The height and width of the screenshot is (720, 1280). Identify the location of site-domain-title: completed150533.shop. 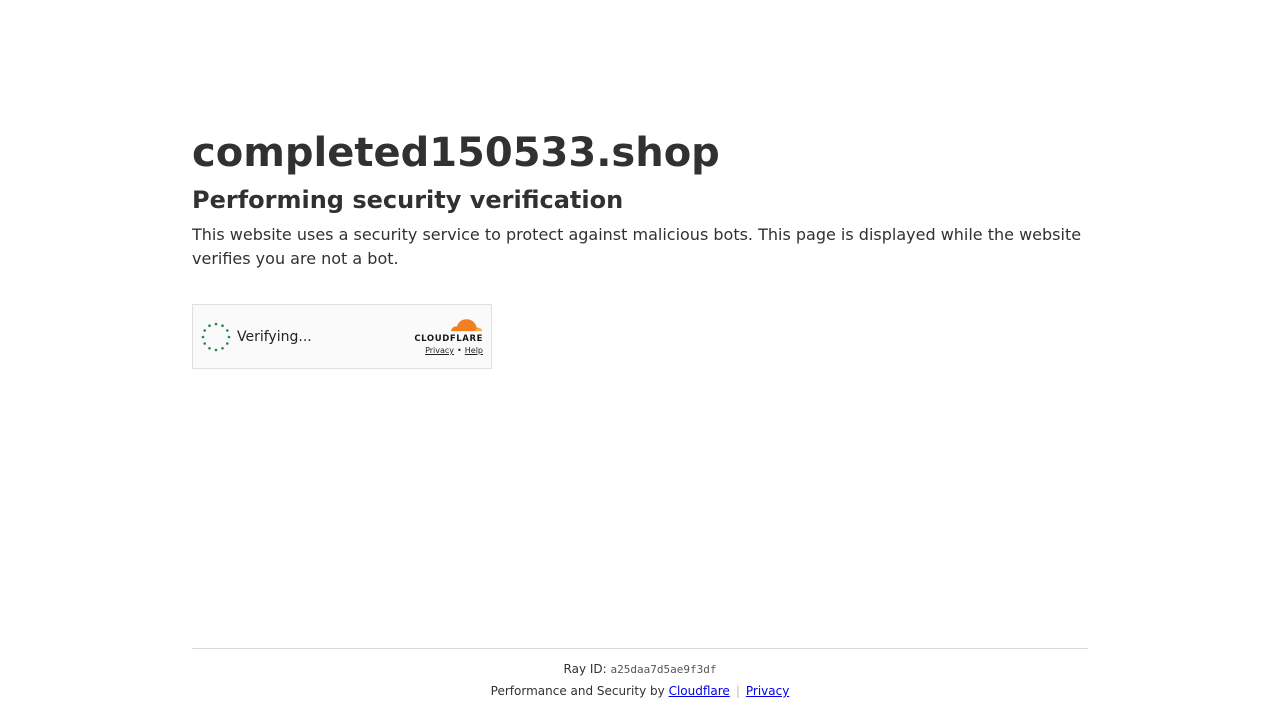
(456, 153).